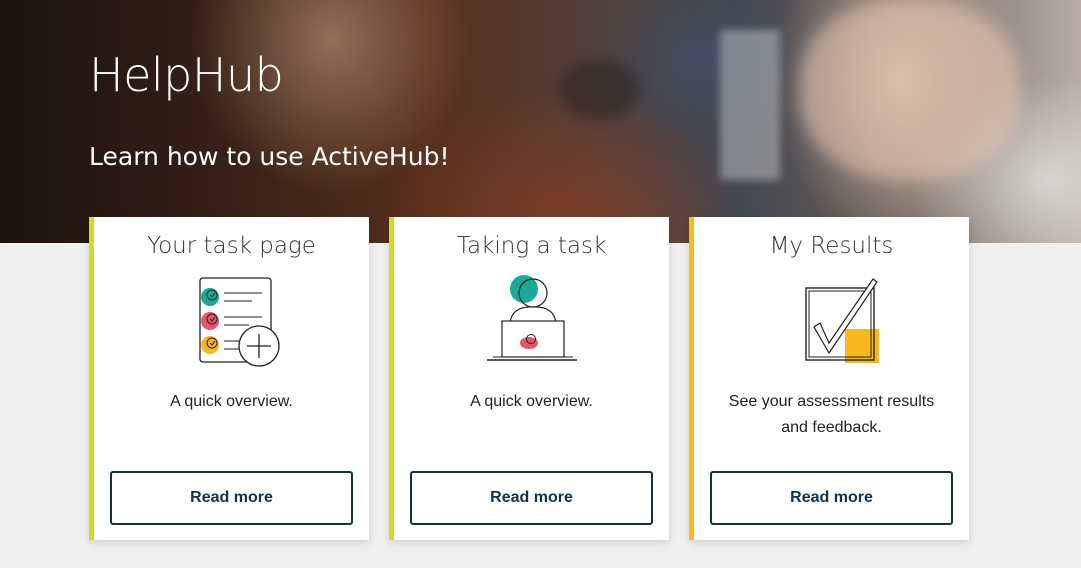  I want to click on checkbox-checked-icon, so click(831, 321).